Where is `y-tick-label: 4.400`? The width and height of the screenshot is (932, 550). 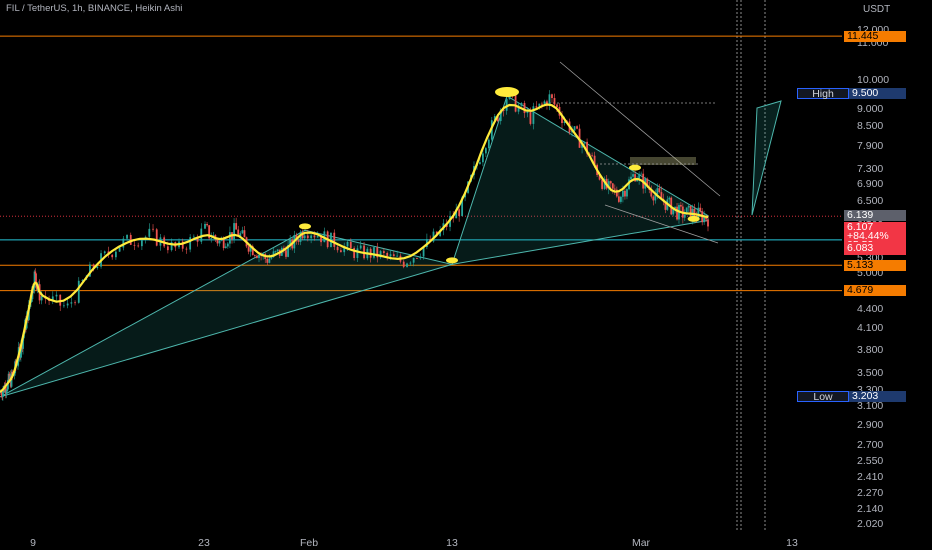
y-tick-label: 4.400 is located at coordinates (870, 309).